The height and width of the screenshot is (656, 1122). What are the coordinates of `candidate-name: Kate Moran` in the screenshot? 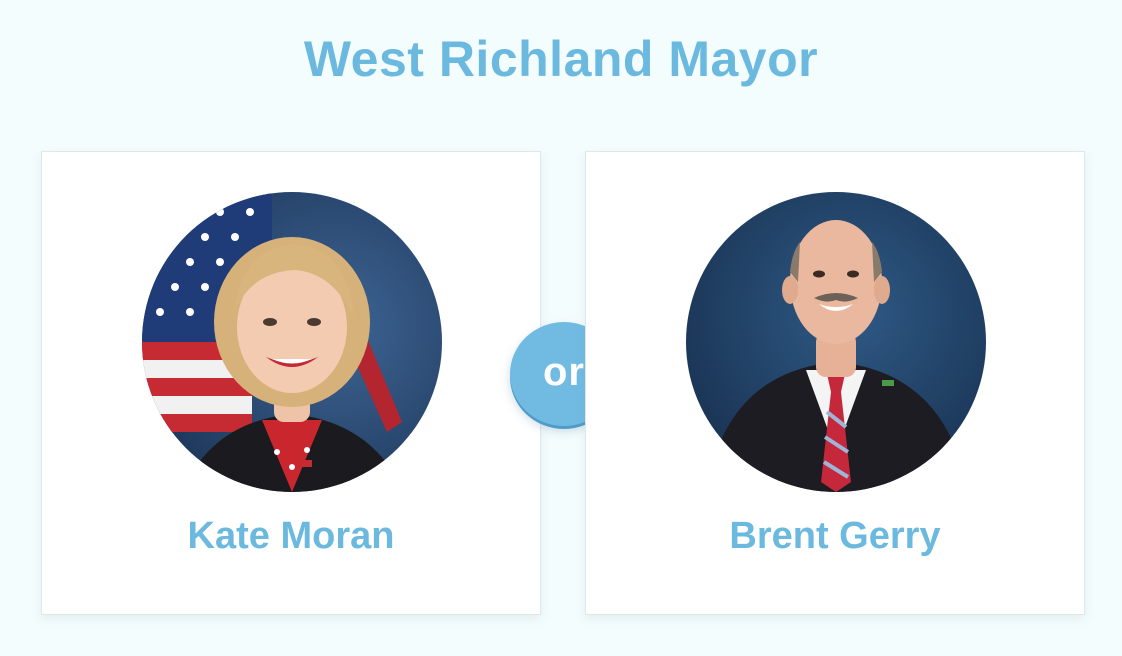 It's located at (291, 536).